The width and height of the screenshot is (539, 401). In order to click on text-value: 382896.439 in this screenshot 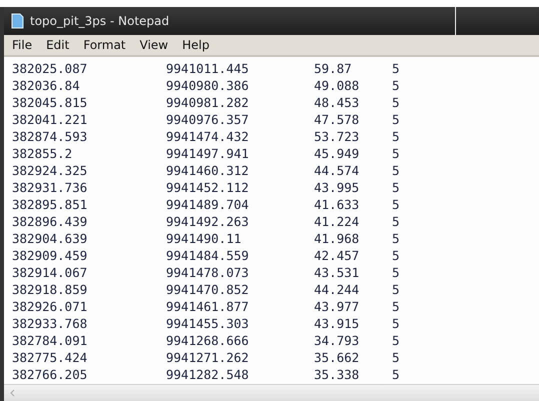, I will do `click(50, 221)`.